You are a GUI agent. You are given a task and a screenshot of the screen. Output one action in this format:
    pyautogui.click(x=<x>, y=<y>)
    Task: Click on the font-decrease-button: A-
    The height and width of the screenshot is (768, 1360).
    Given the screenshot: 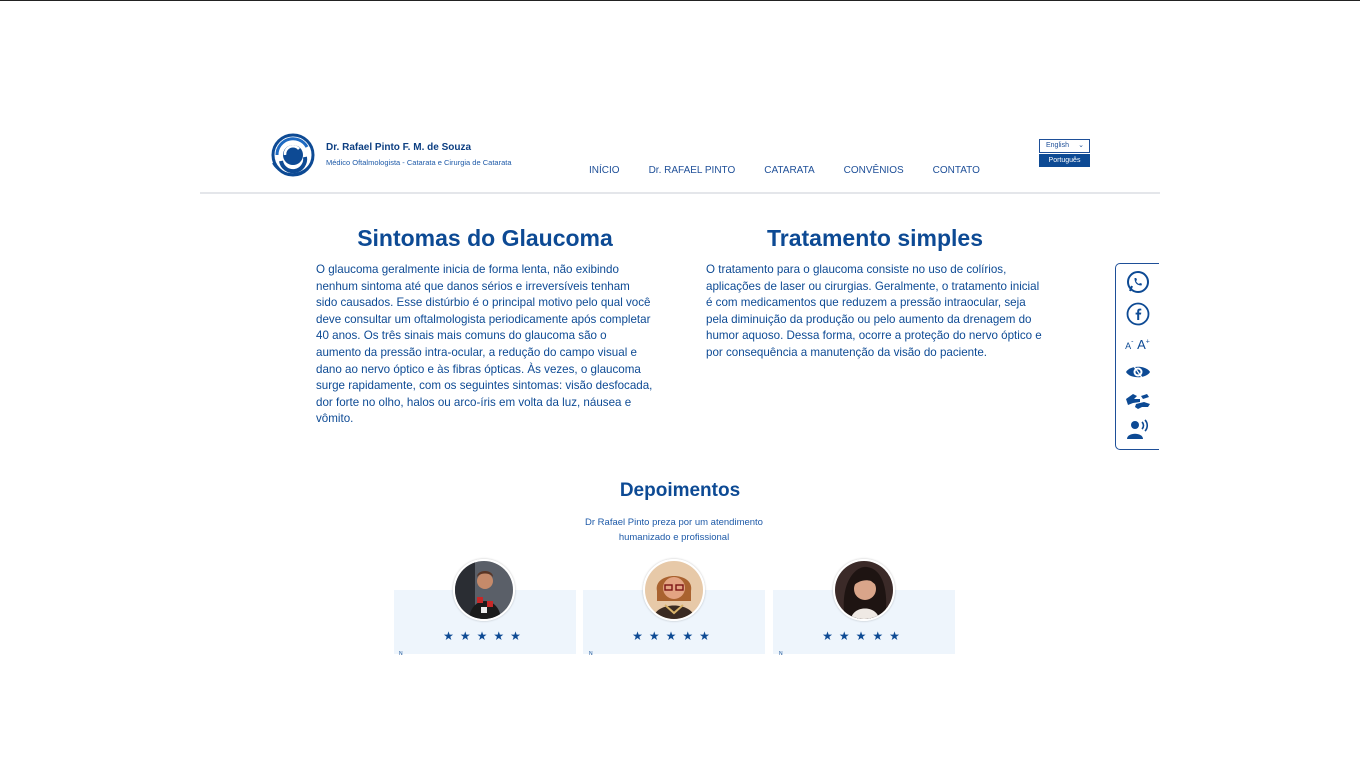 What is the action you would take?
    pyautogui.click(x=1129, y=344)
    